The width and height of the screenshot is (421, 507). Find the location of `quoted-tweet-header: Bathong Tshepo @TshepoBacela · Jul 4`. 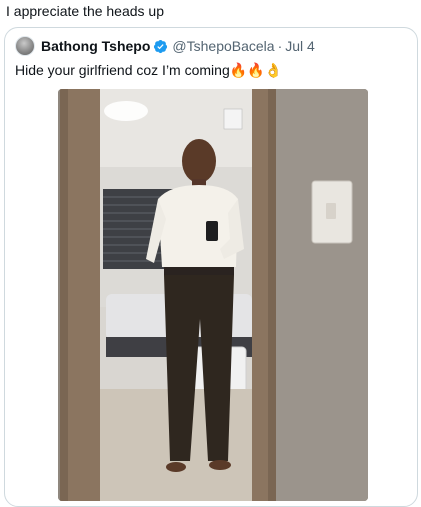

quoted-tweet-header: Bathong Tshepo @TshepoBacela · Jul 4 is located at coordinates (165, 46).